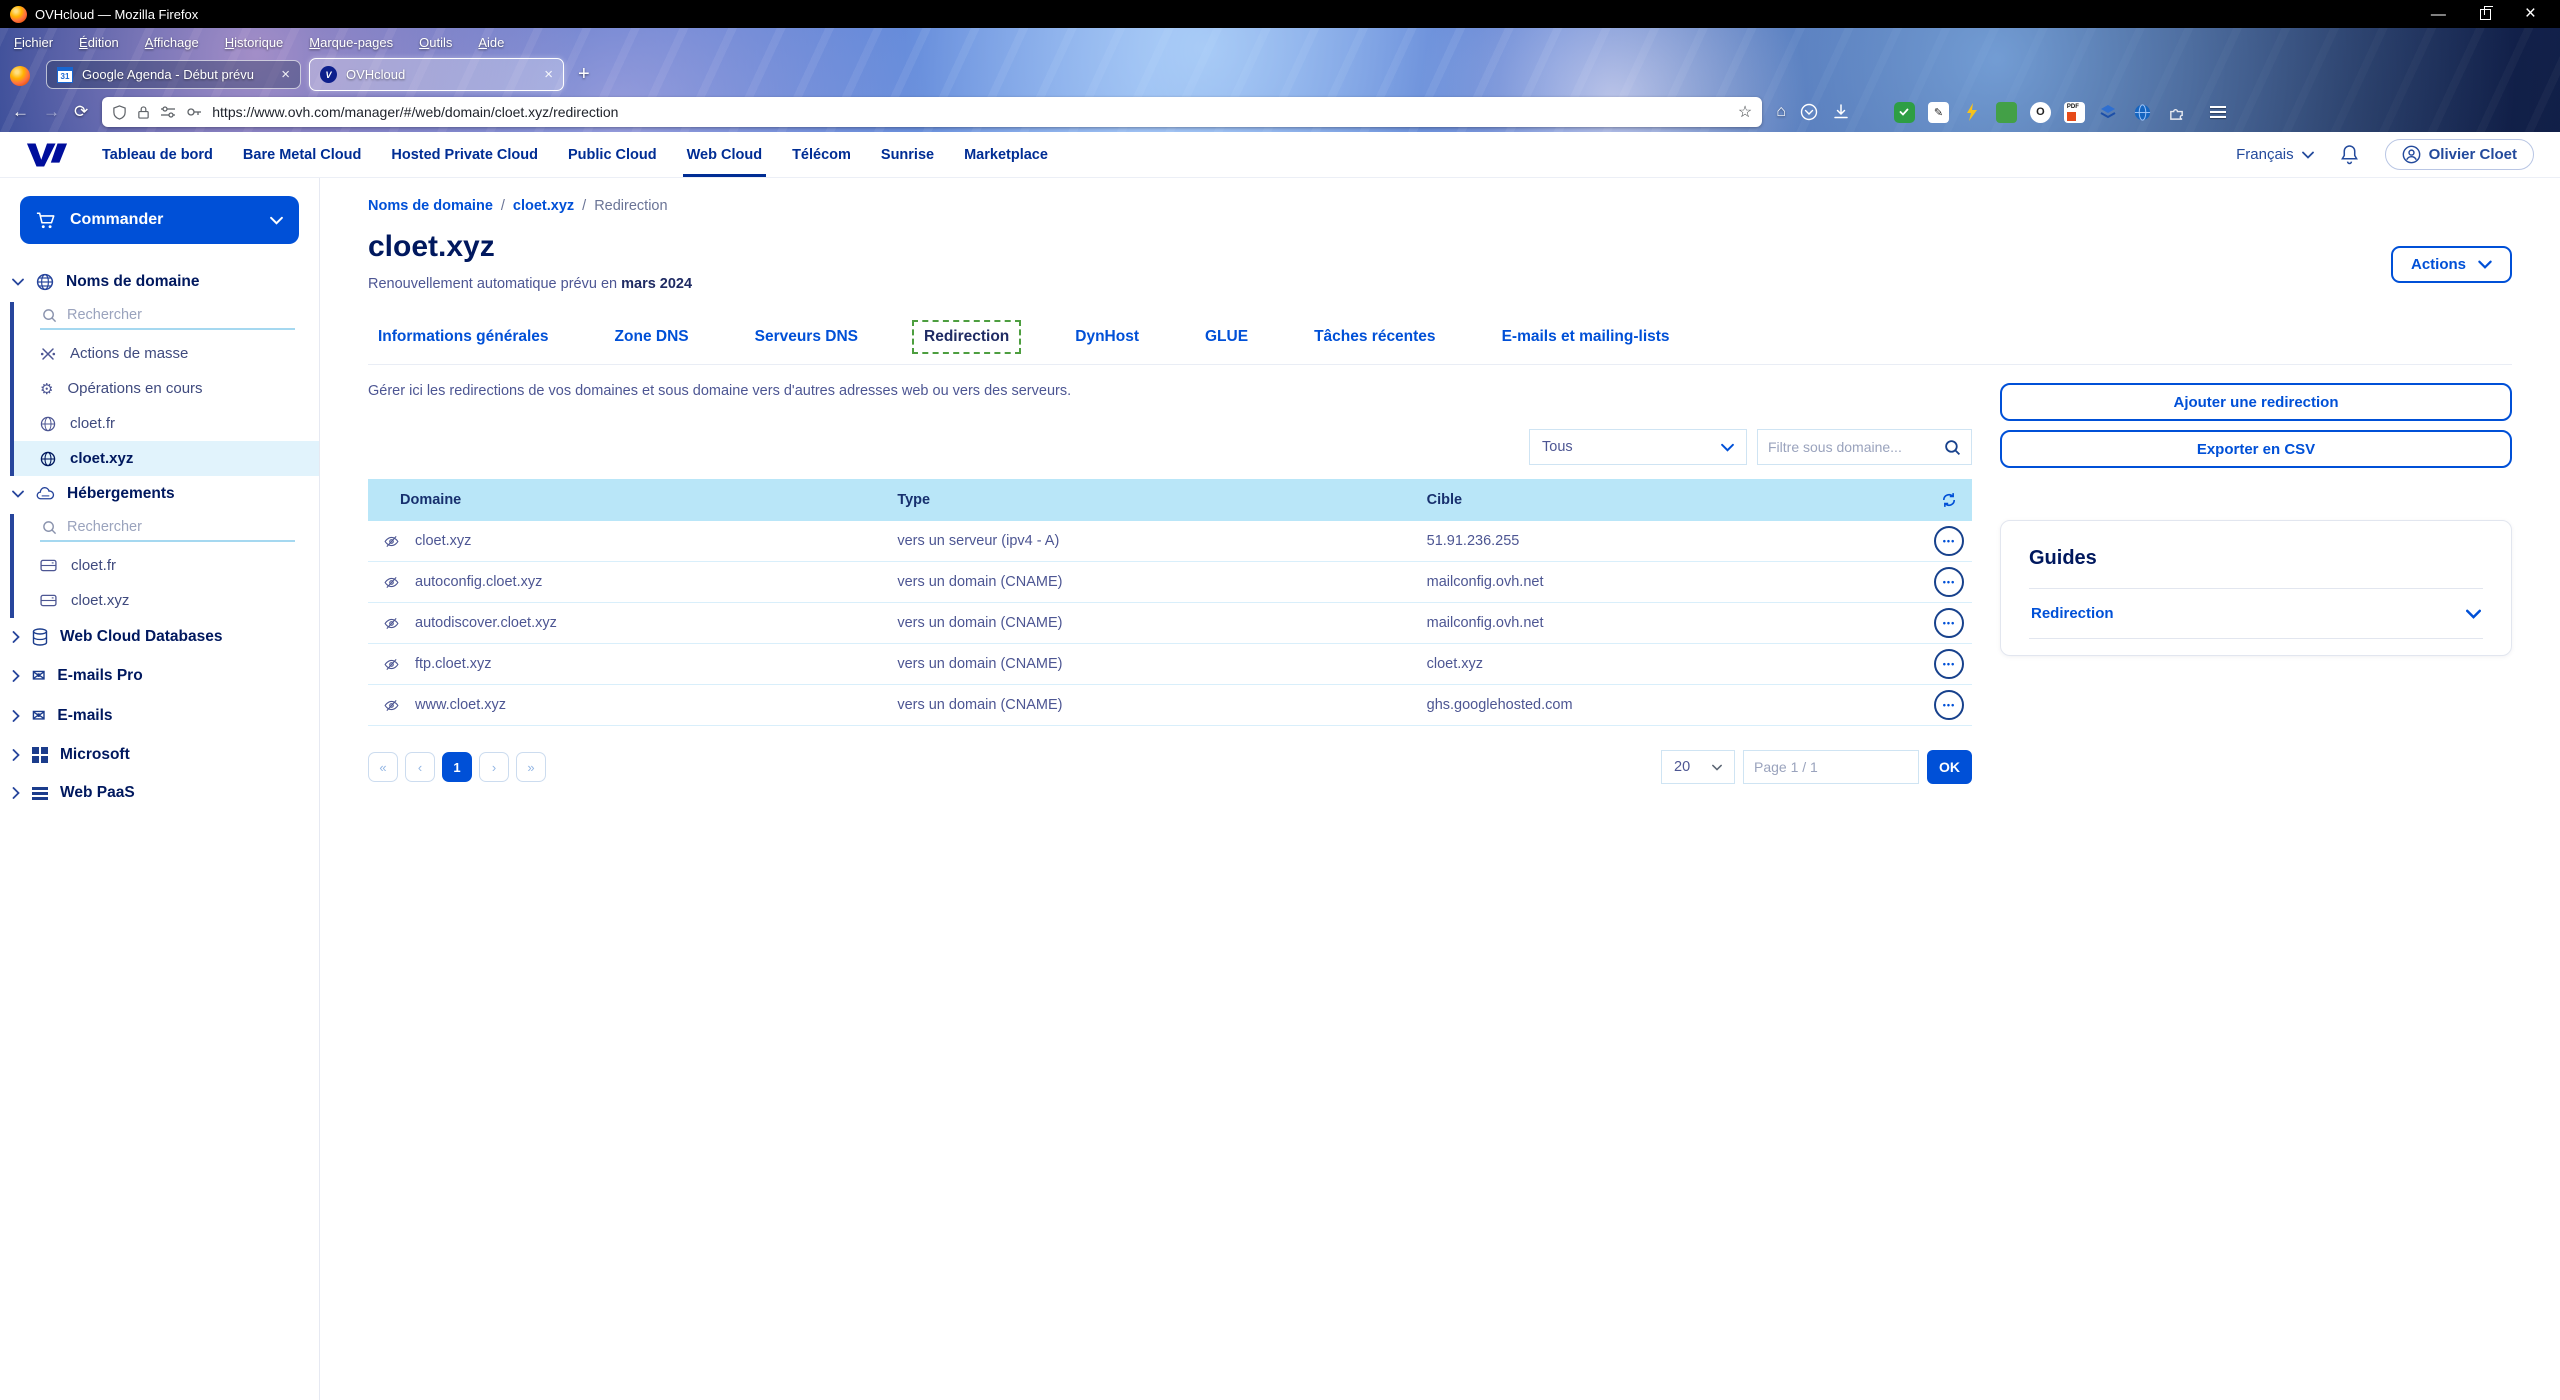  Describe the element at coordinates (2142, 112) in the screenshot. I see `globe-extension-icon` at that location.